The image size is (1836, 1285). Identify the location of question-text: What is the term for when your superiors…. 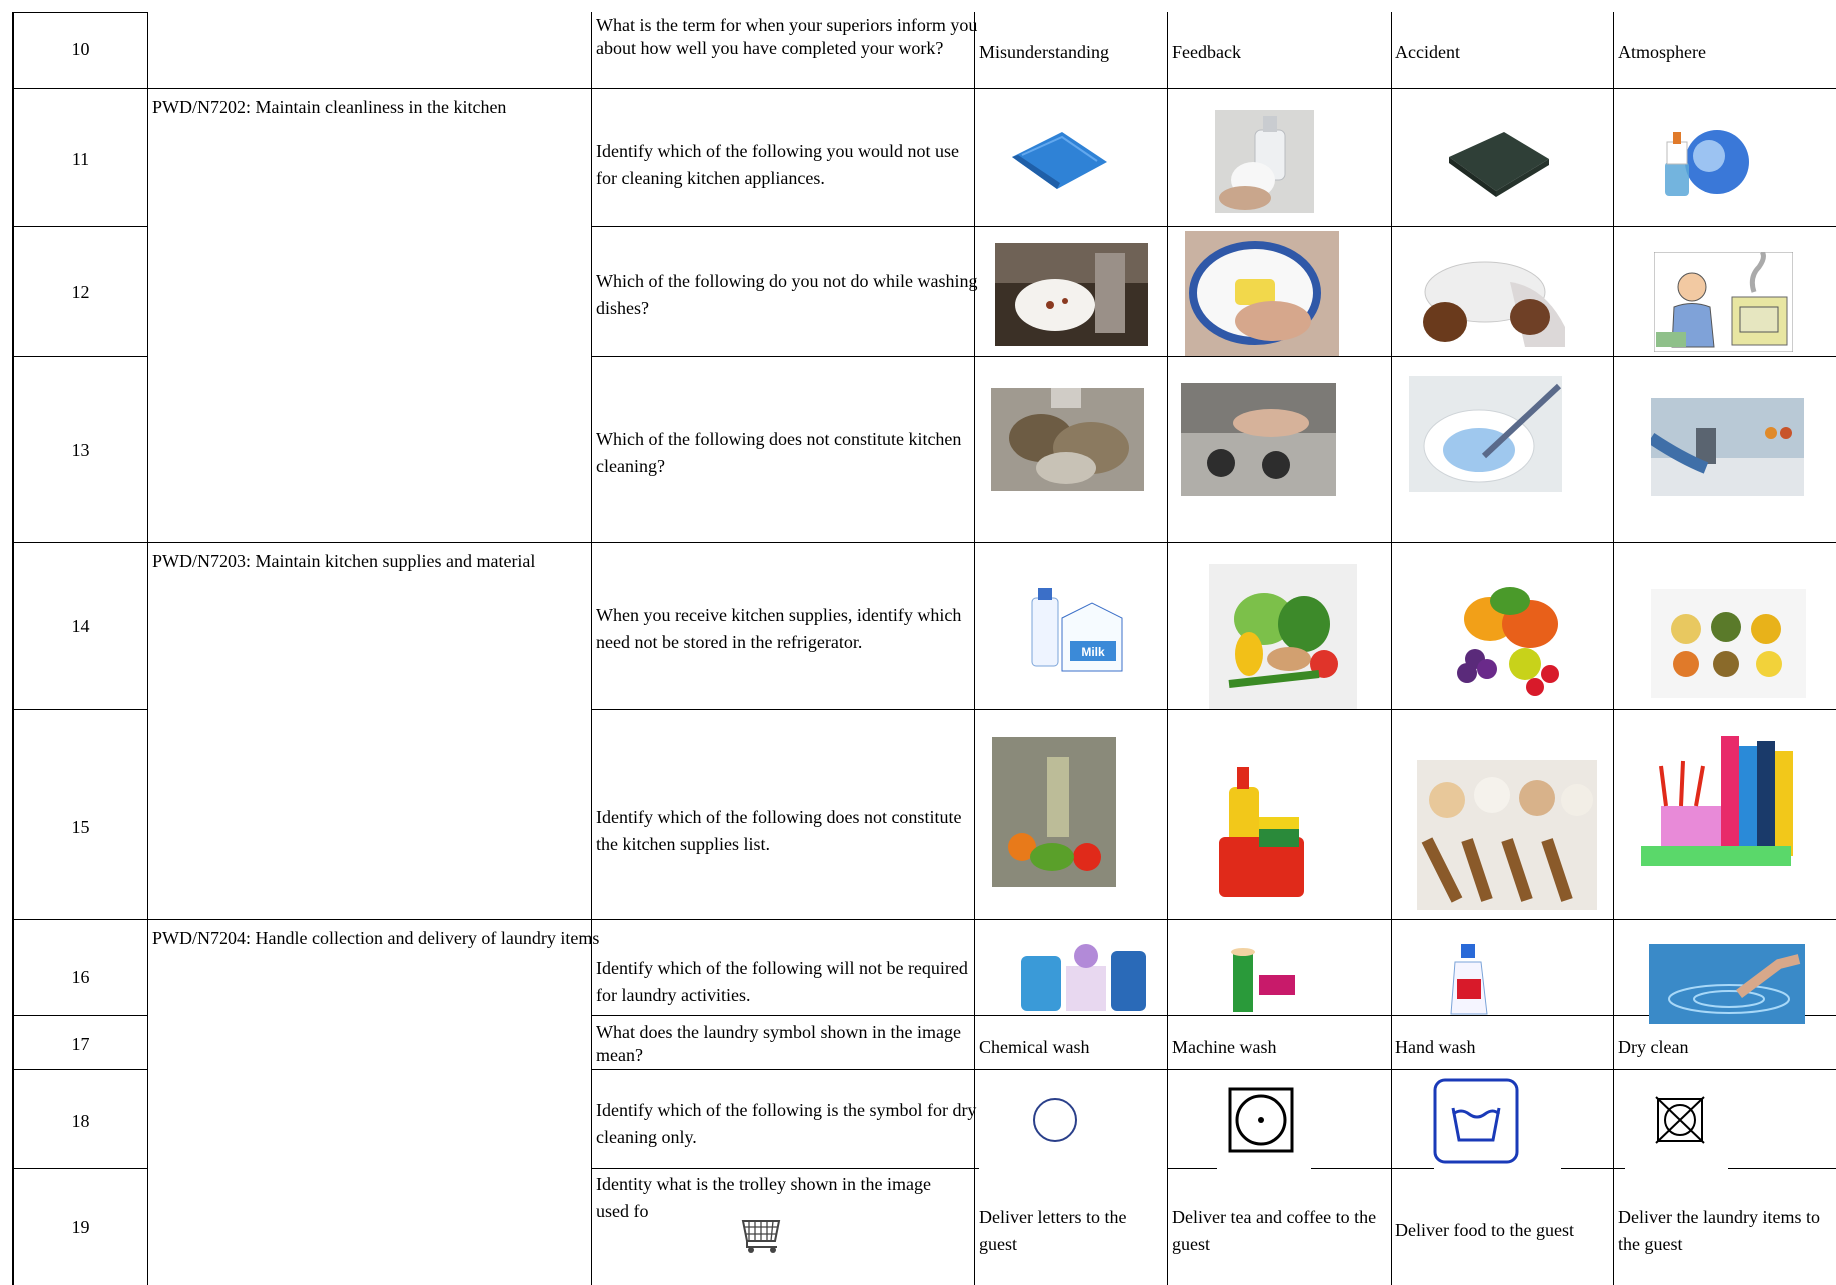
(787, 36).